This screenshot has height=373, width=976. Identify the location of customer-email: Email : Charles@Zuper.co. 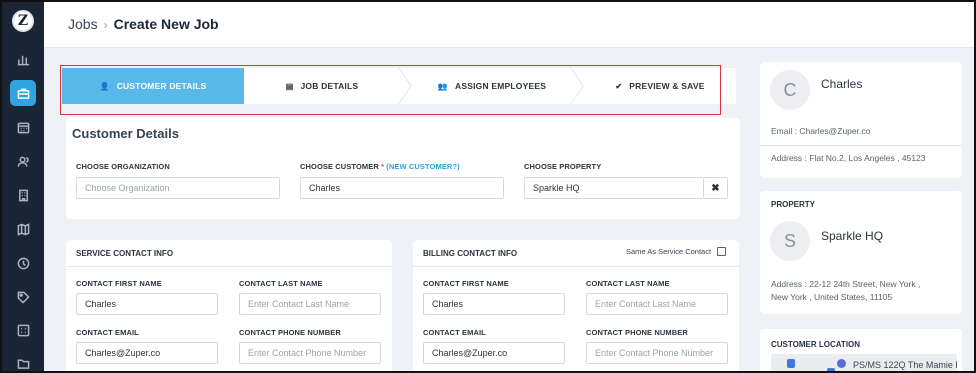
(821, 131).